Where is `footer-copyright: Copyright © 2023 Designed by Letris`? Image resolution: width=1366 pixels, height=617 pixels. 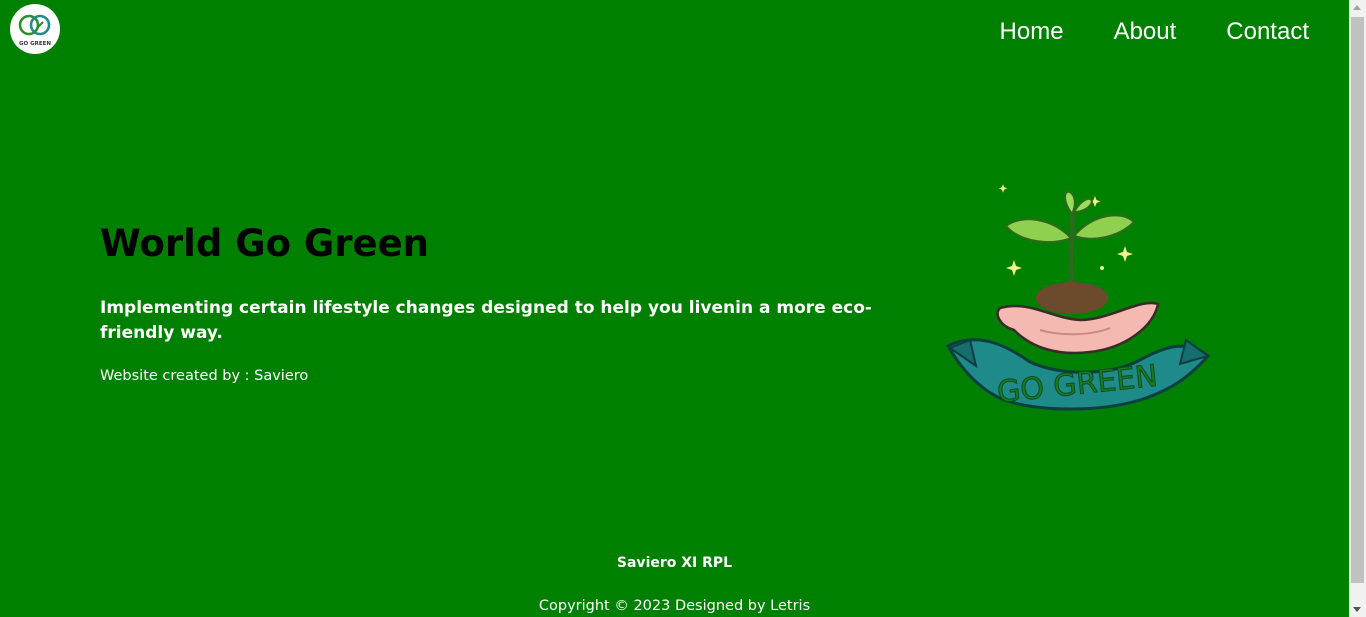 footer-copyright: Copyright © 2023 Designed by Letris is located at coordinates (674, 606).